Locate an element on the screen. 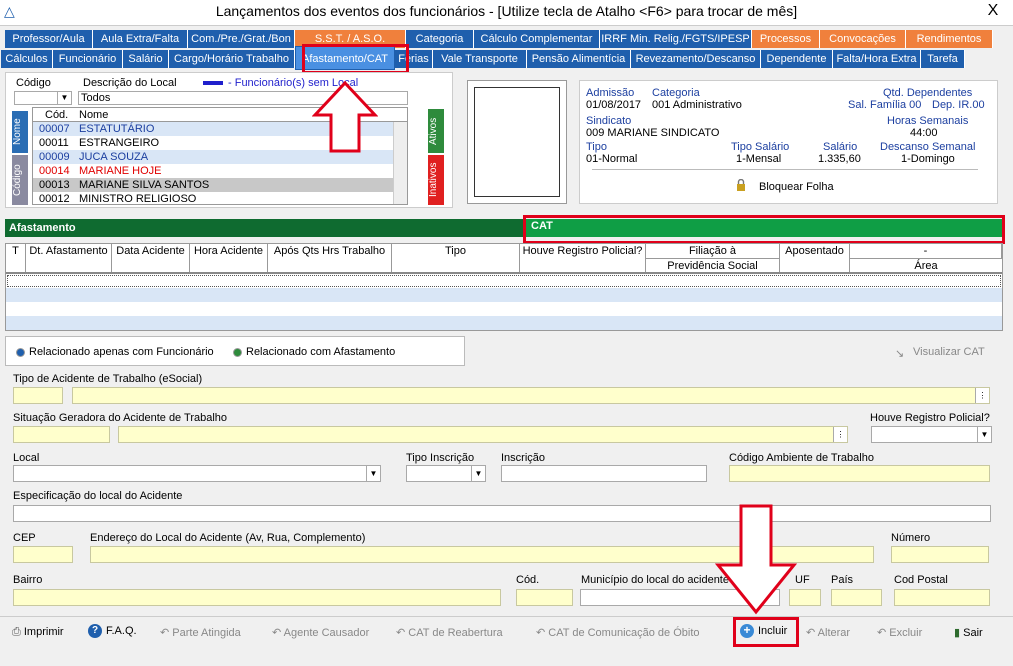 The height and width of the screenshot is (666, 1013). grid-header-aposentado: Aposentado is located at coordinates (815, 258).